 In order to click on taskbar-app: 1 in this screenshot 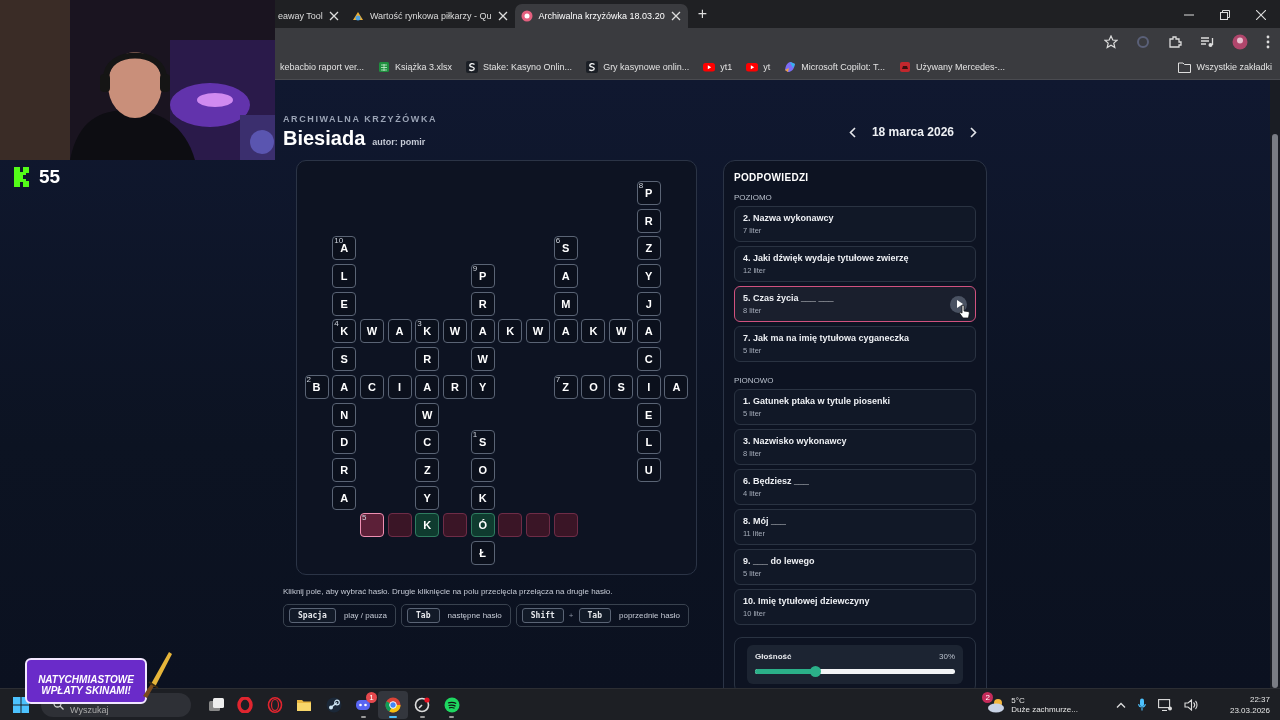, I will do `click(363, 704)`.